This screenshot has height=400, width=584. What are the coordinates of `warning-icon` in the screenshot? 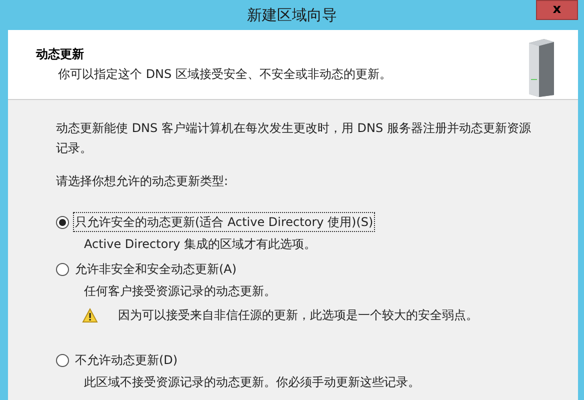 It's located at (90, 315).